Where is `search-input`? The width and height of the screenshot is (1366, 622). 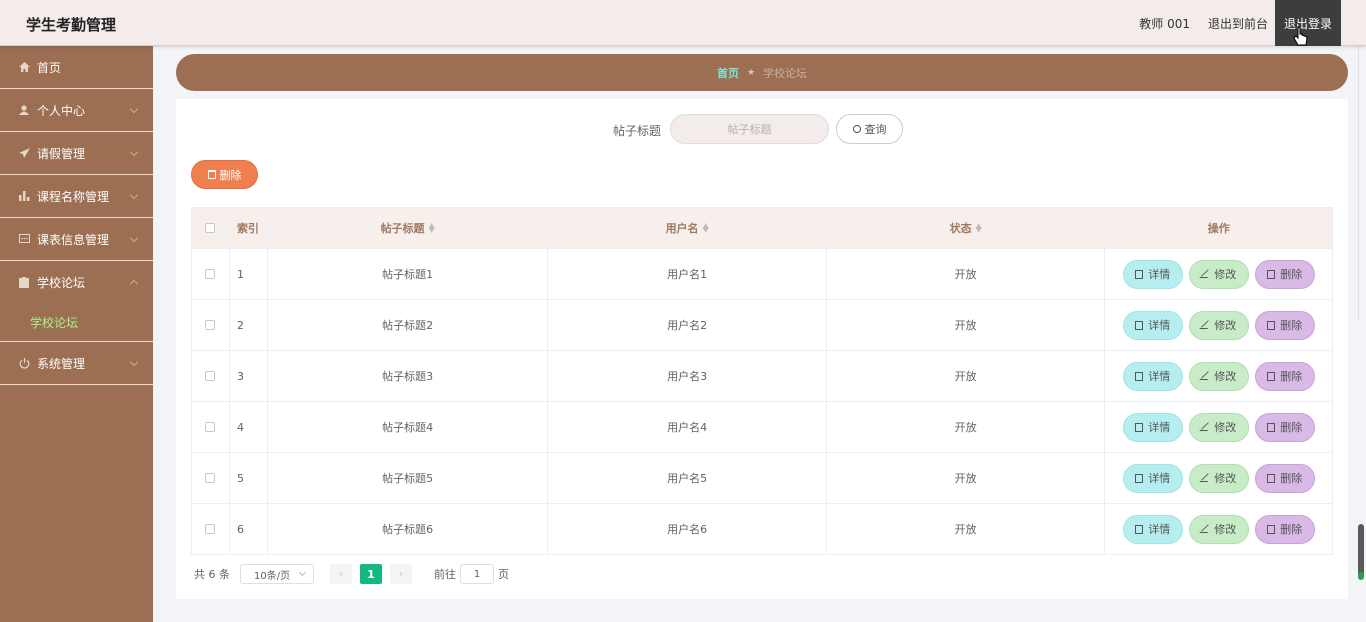
search-input is located at coordinates (749, 129).